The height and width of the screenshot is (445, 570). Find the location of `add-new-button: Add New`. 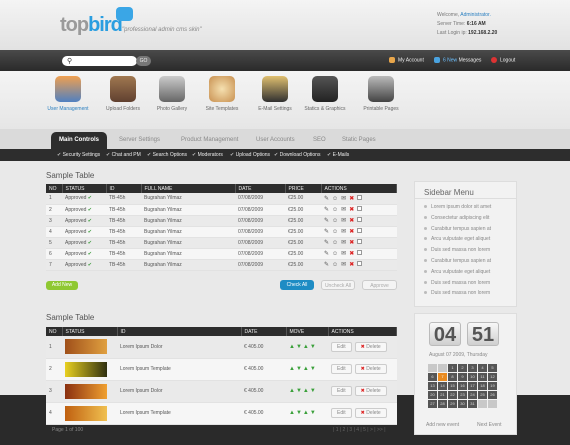

add-new-button: Add New is located at coordinates (62, 285).